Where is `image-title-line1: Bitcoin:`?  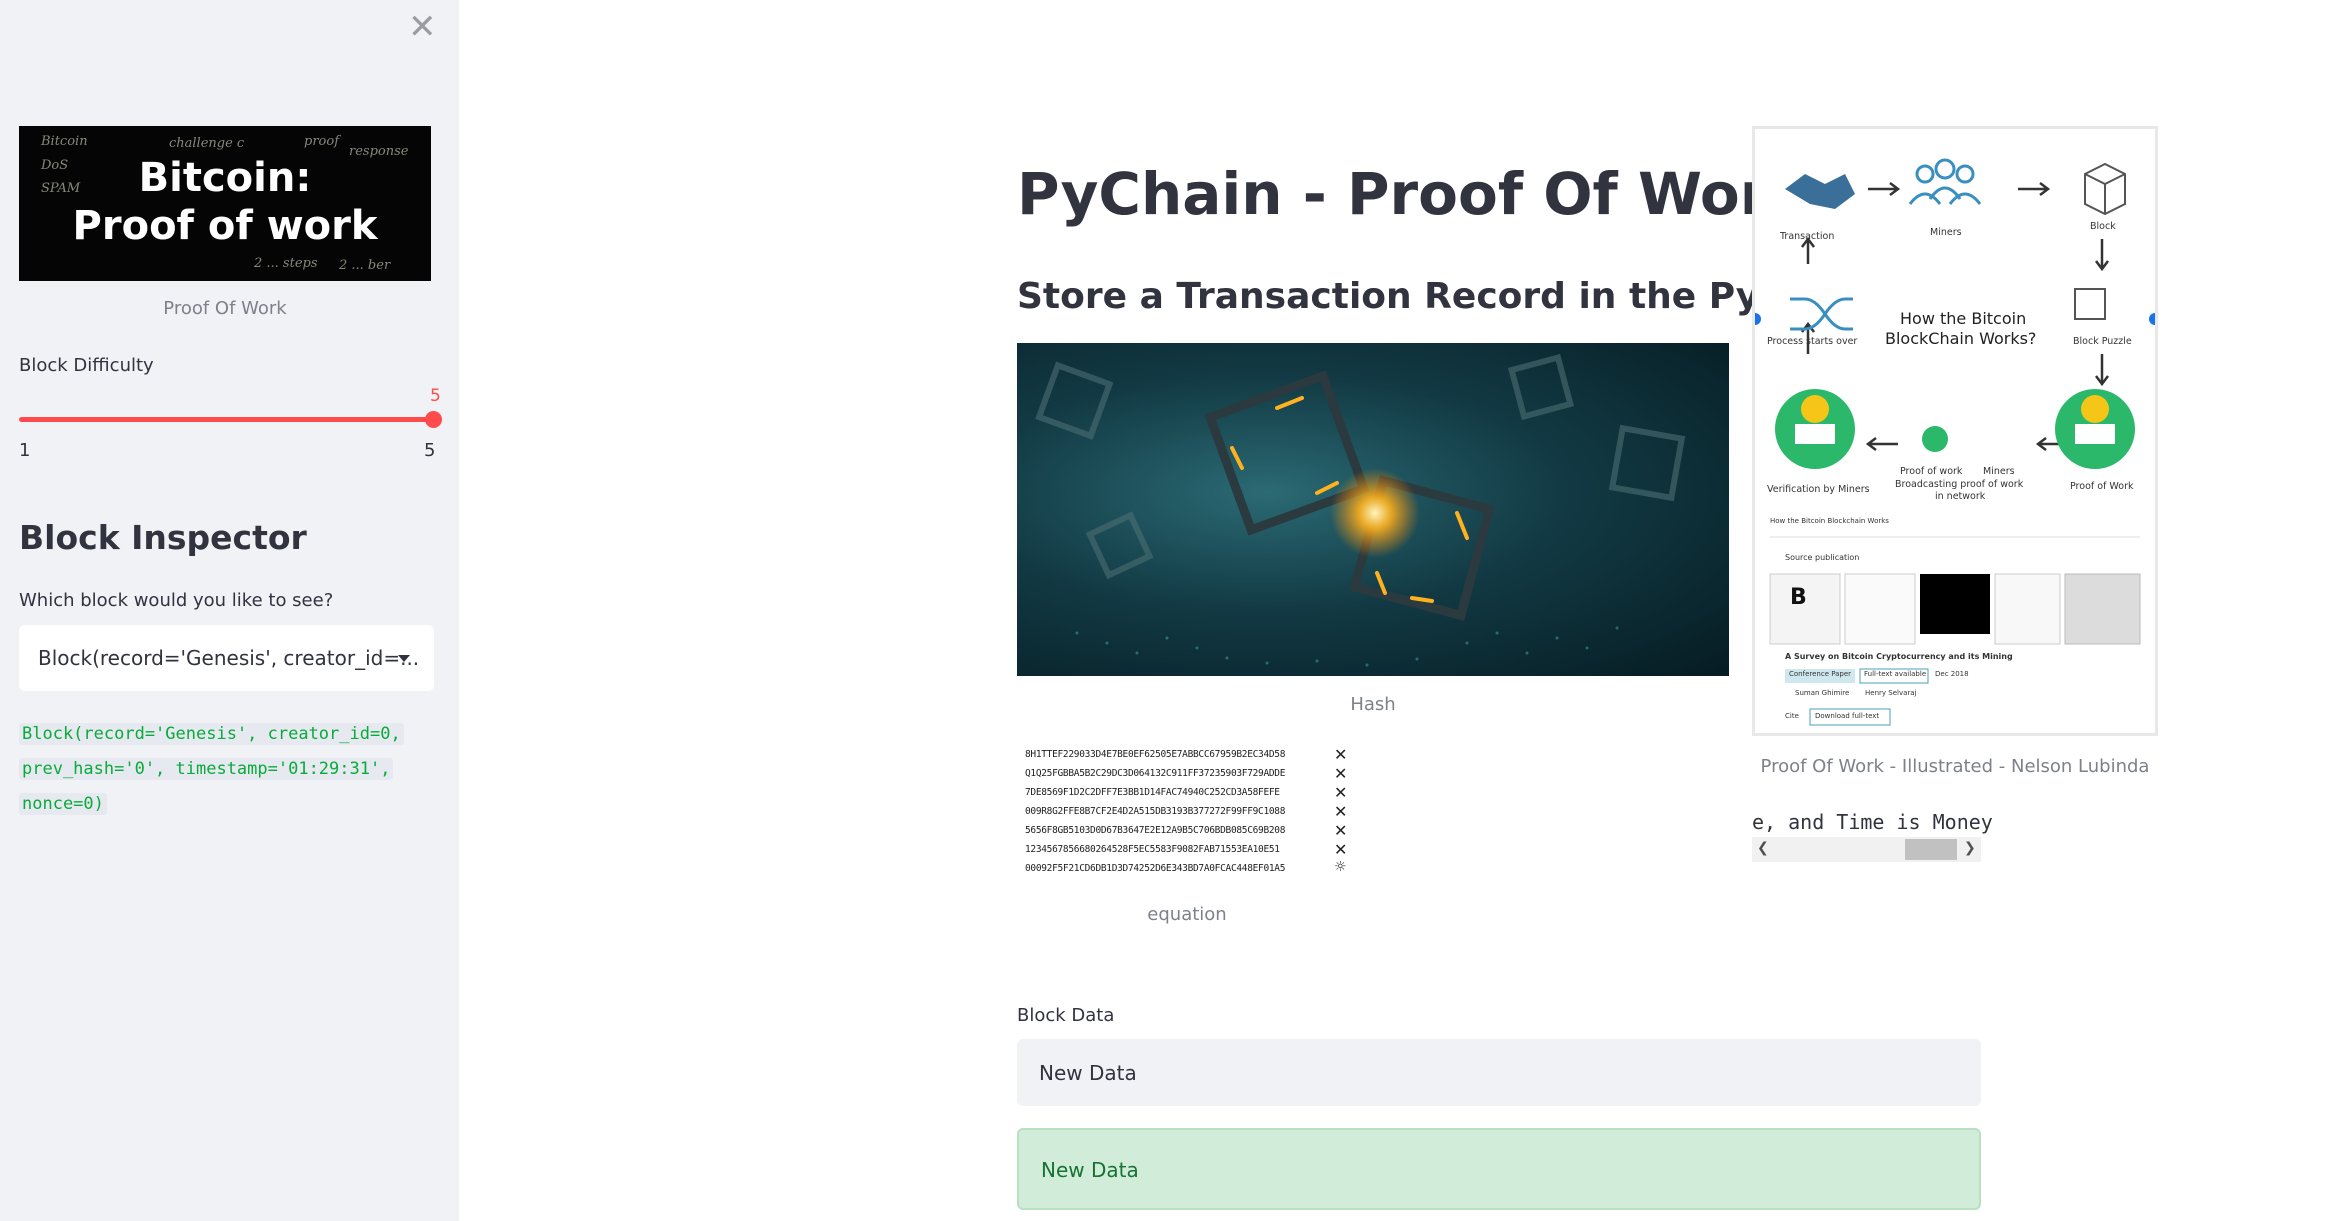
image-title-line1: Bitcoin: is located at coordinates (225, 178).